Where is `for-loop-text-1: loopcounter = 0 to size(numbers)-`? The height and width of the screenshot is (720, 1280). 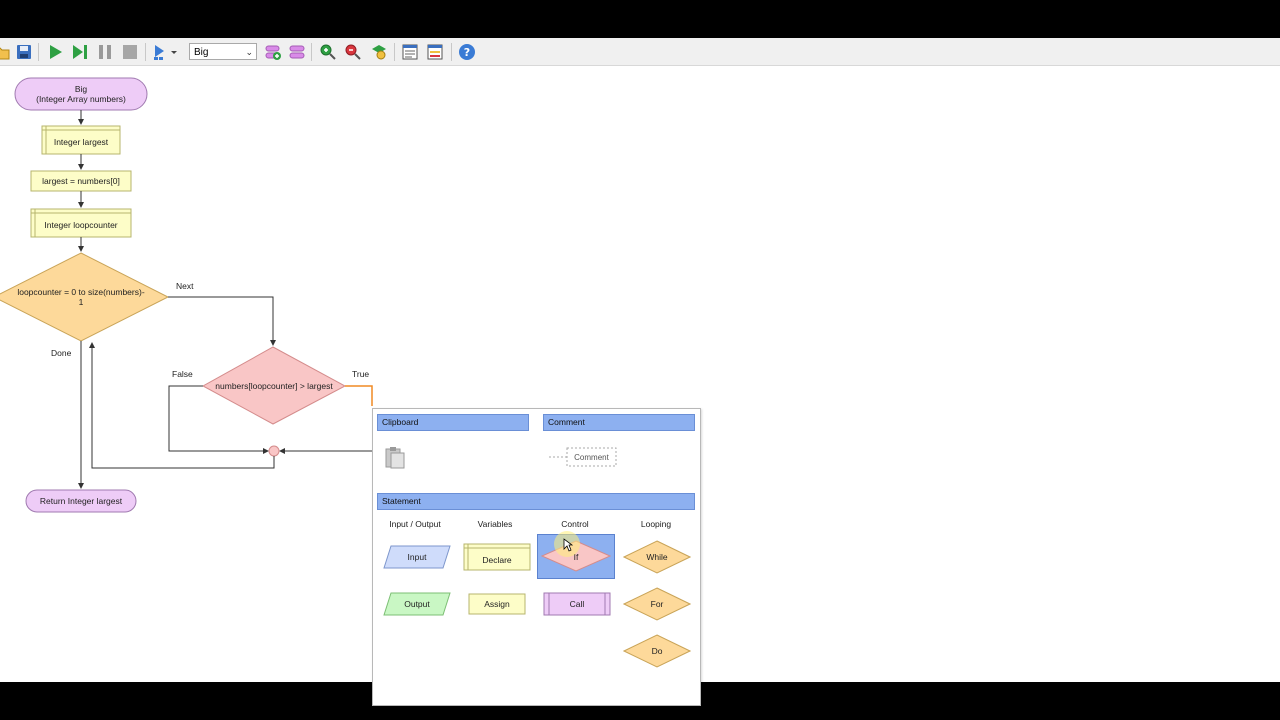
for-loop-text-1: loopcounter = 0 to size(numbers)- is located at coordinates (81, 292).